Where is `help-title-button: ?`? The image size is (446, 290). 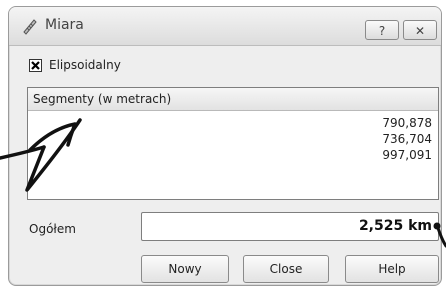 help-title-button: ? is located at coordinates (382, 30).